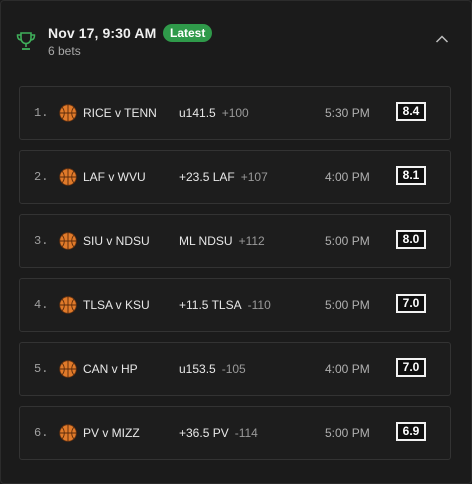  What do you see at coordinates (246, 433) in the screenshot?
I see `bet-odds: -114` at bounding box center [246, 433].